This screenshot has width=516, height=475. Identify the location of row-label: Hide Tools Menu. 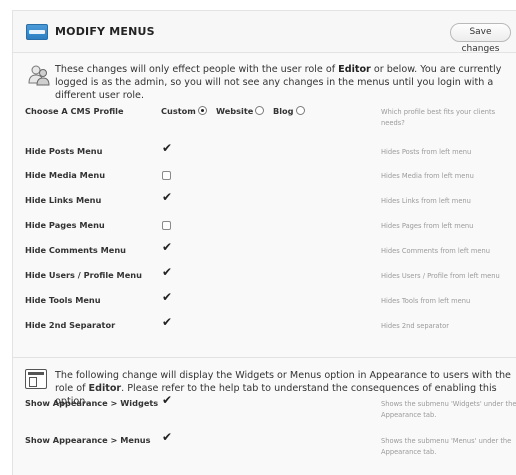
(63, 300).